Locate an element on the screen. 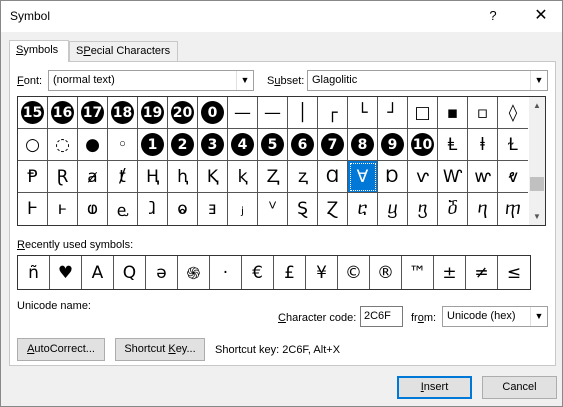 The width and height of the screenshot is (563, 407). symbol-cell: 10 is located at coordinates (423, 145).